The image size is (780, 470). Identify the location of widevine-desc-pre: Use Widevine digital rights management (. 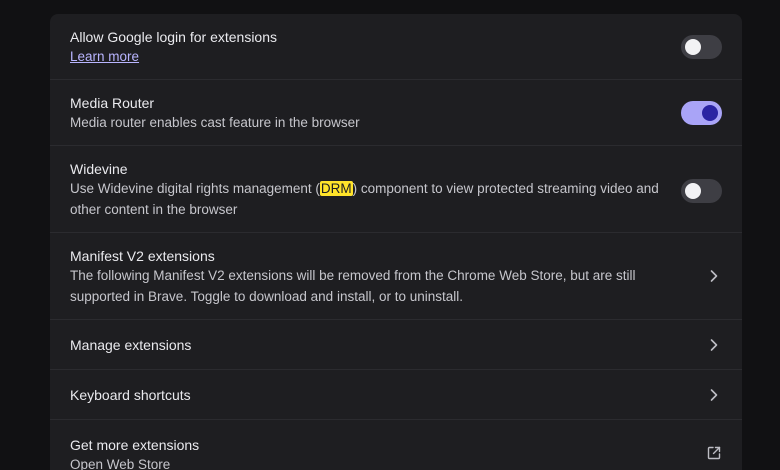
(195, 188).